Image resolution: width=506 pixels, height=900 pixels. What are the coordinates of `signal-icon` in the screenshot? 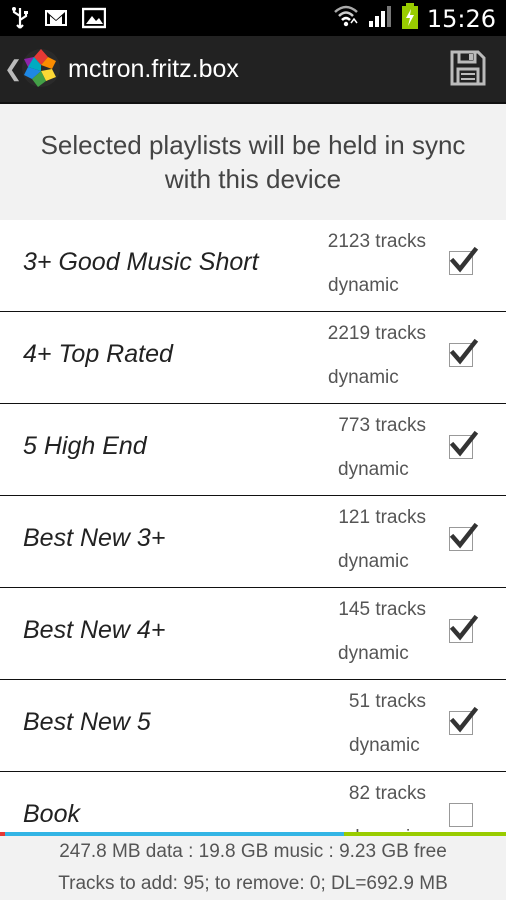 It's located at (380, 18).